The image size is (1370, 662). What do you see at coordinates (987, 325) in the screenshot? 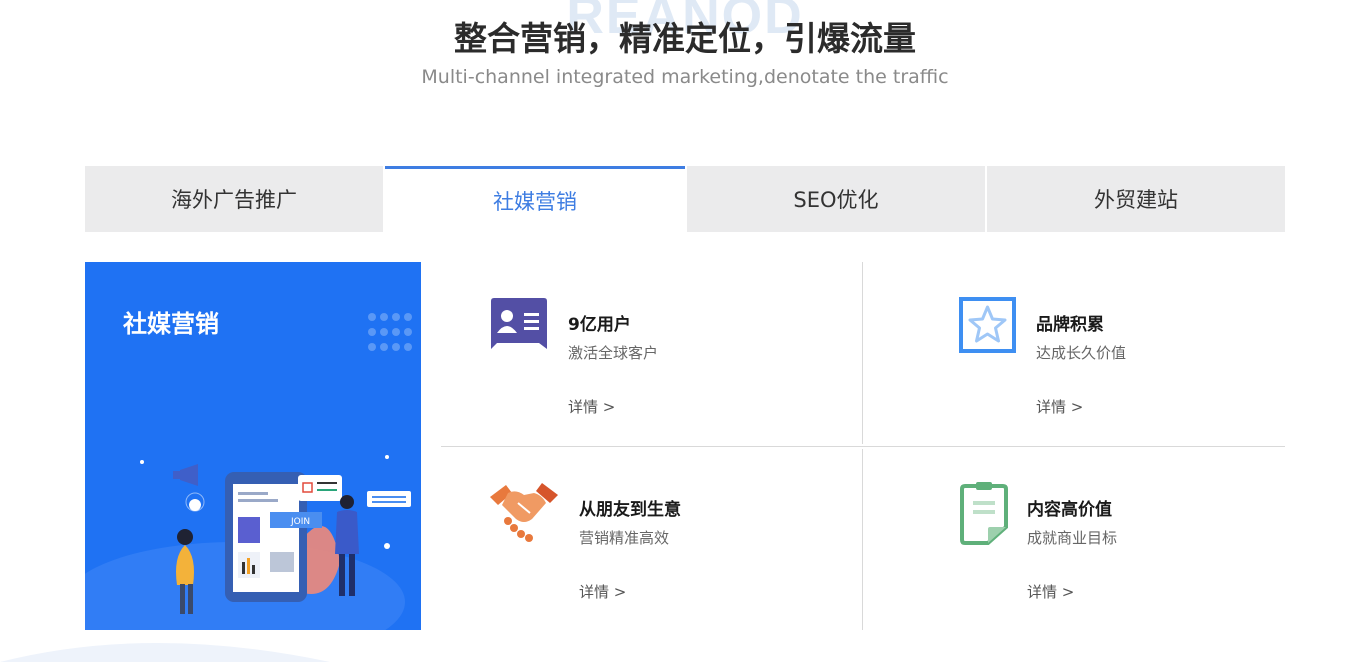
I see `star-icon` at bounding box center [987, 325].